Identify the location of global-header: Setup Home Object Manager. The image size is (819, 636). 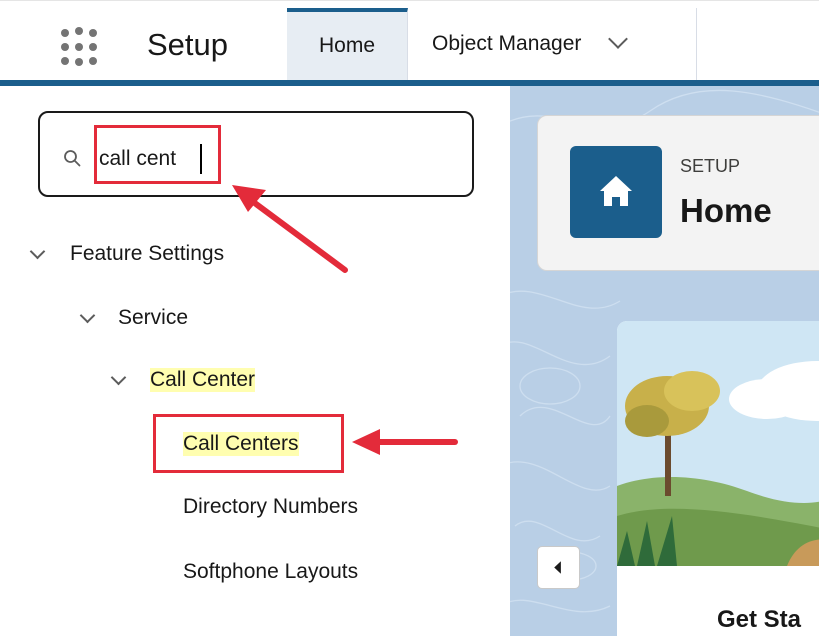
(409, 43).